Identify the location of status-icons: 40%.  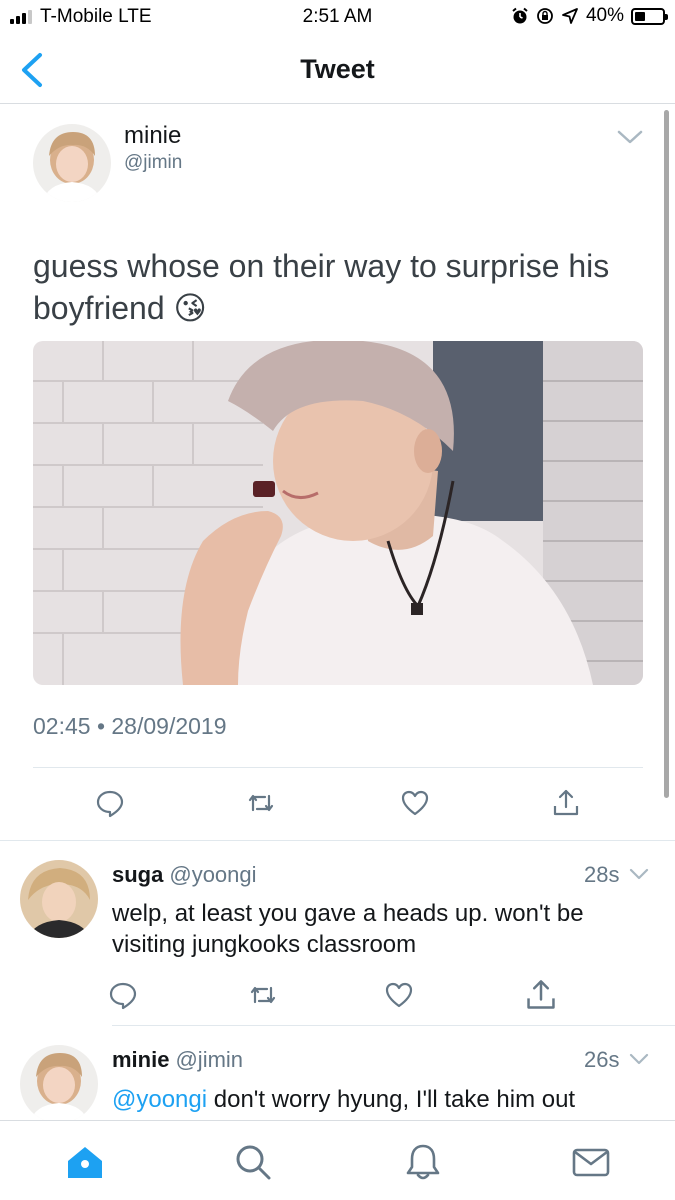
(589, 16).